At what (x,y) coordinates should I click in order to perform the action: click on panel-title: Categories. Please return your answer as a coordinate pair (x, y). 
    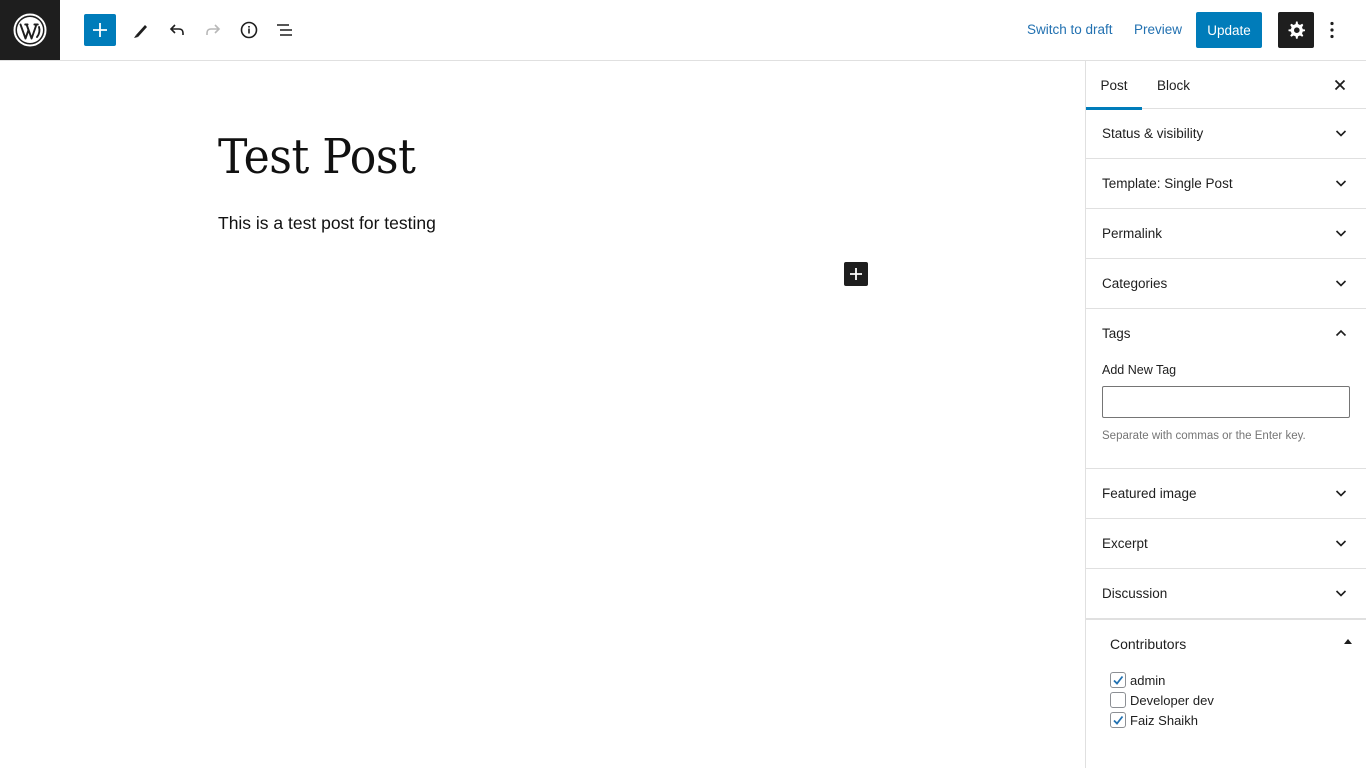
    Looking at the image, I should click on (1135, 283).